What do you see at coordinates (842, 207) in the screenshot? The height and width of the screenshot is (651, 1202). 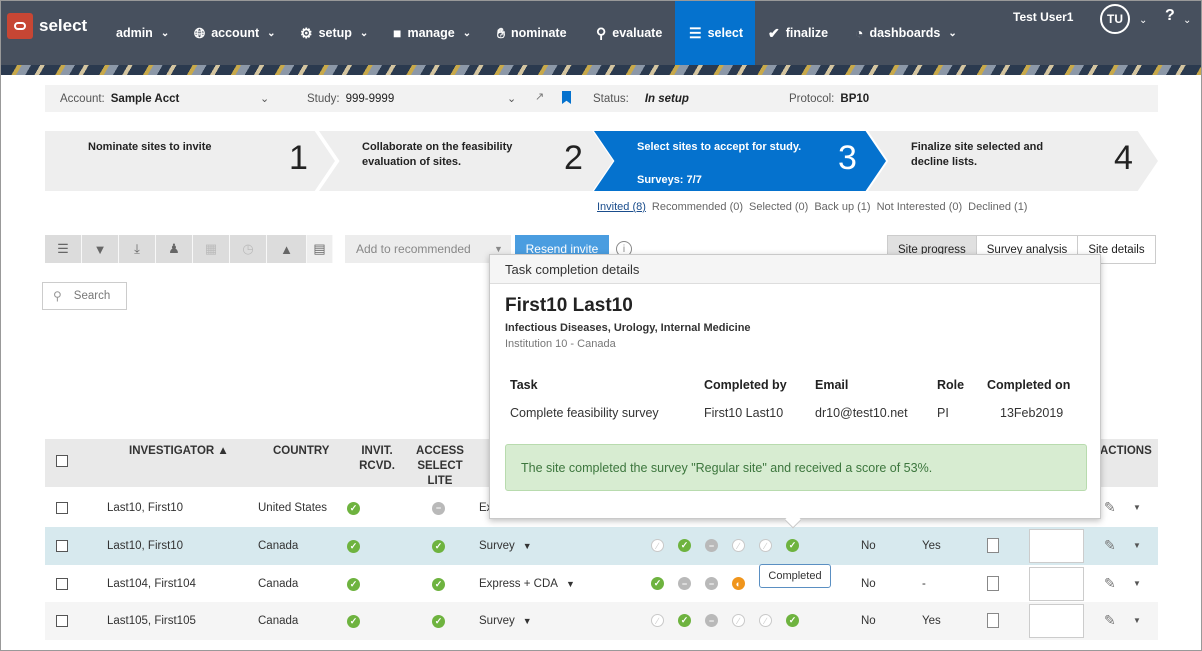 I see `tab-back-up: Back up (1)` at bounding box center [842, 207].